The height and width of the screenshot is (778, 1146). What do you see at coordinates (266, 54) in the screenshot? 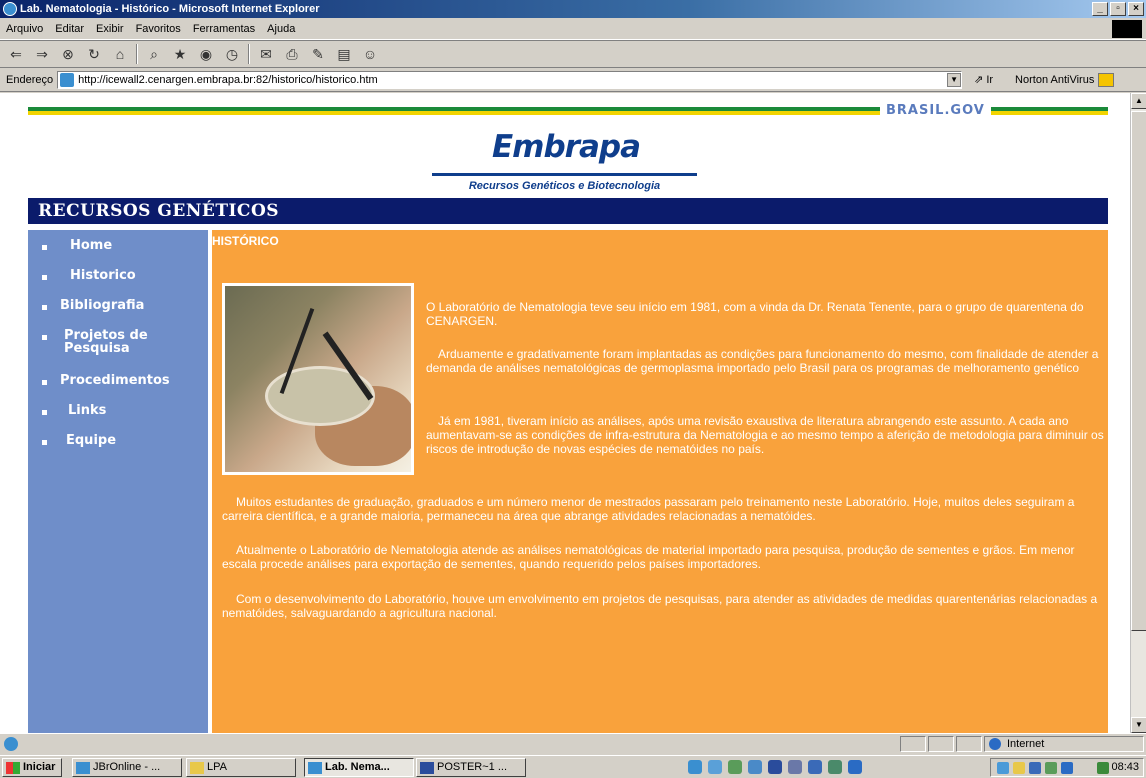
I see `mail-icon: ✉` at bounding box center [266, 54].